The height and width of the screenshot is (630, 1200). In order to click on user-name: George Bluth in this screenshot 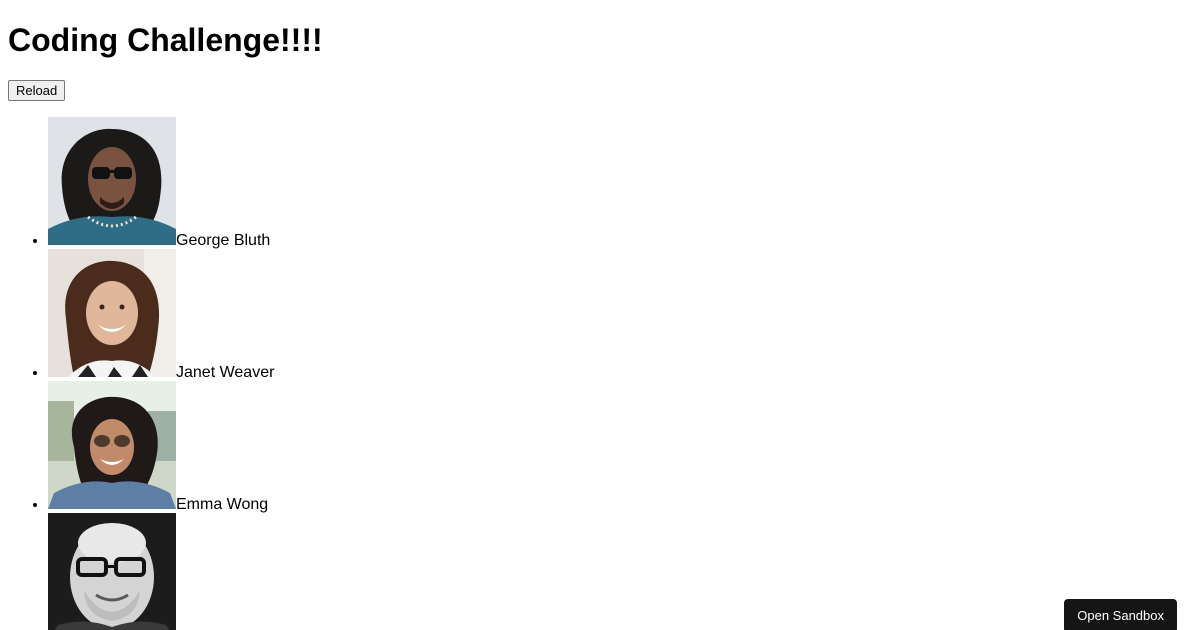, I will do `click(223, 240)`.